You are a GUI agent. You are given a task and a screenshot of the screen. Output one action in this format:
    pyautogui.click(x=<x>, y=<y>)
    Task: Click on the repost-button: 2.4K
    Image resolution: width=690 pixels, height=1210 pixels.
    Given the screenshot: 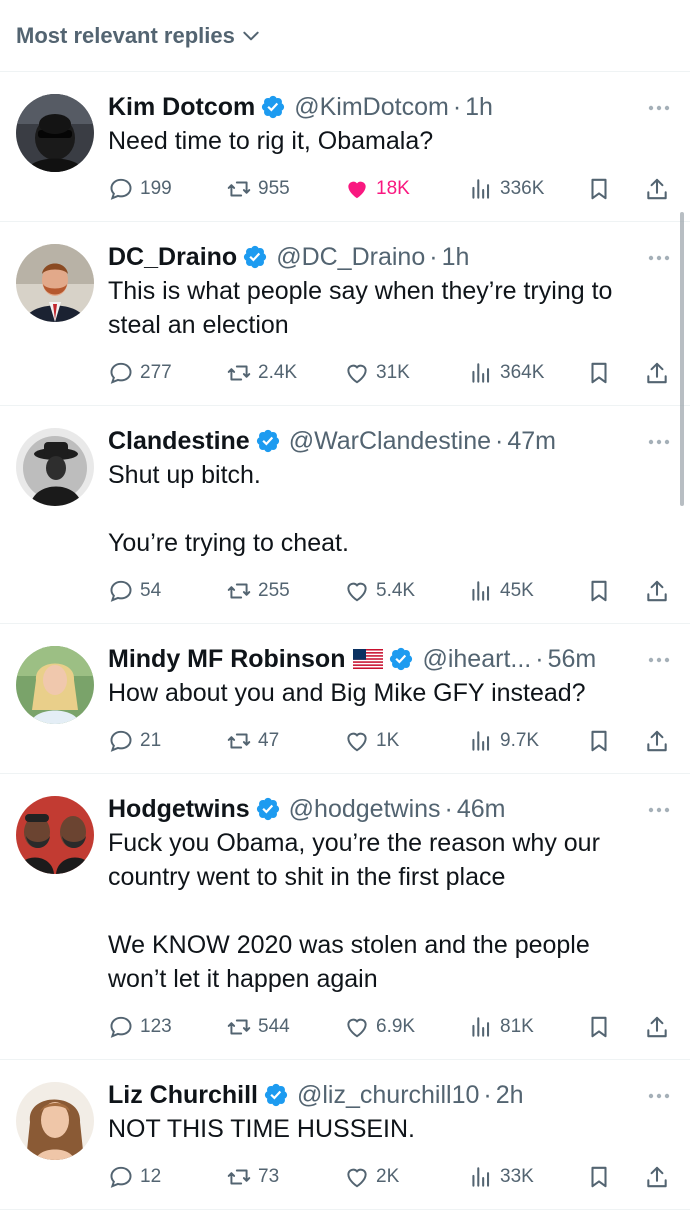 What is the action you would take?
    pyautogui.click(x=261, y=373)
    